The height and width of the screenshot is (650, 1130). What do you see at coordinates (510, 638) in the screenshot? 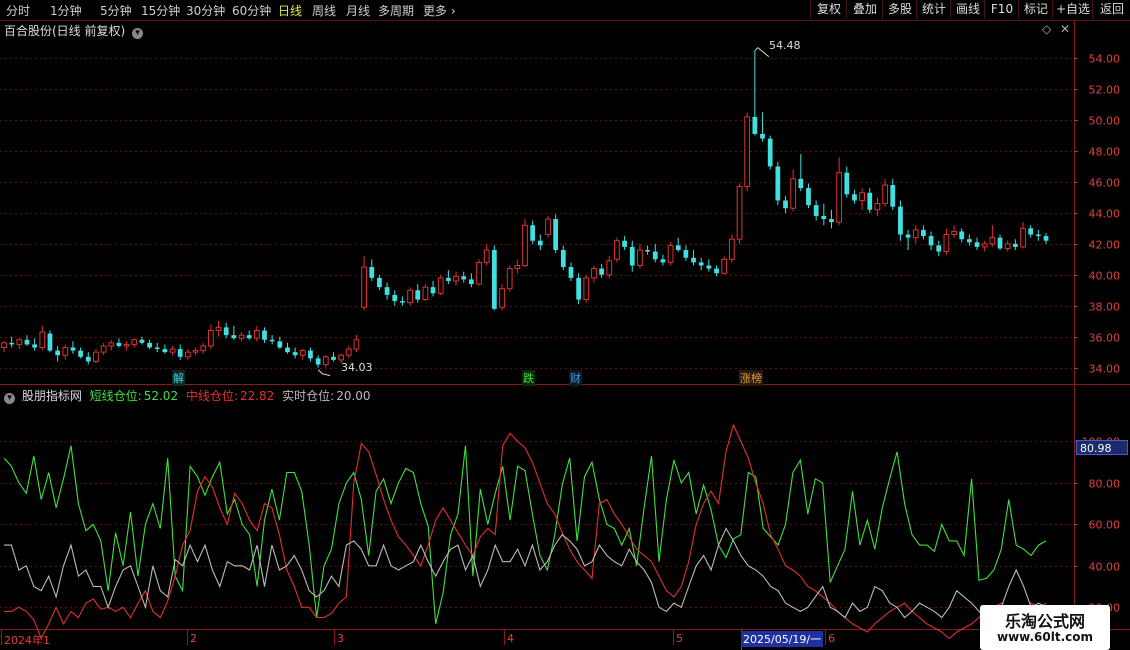
I see `date-label: 4` at bounding box center [510, 638].